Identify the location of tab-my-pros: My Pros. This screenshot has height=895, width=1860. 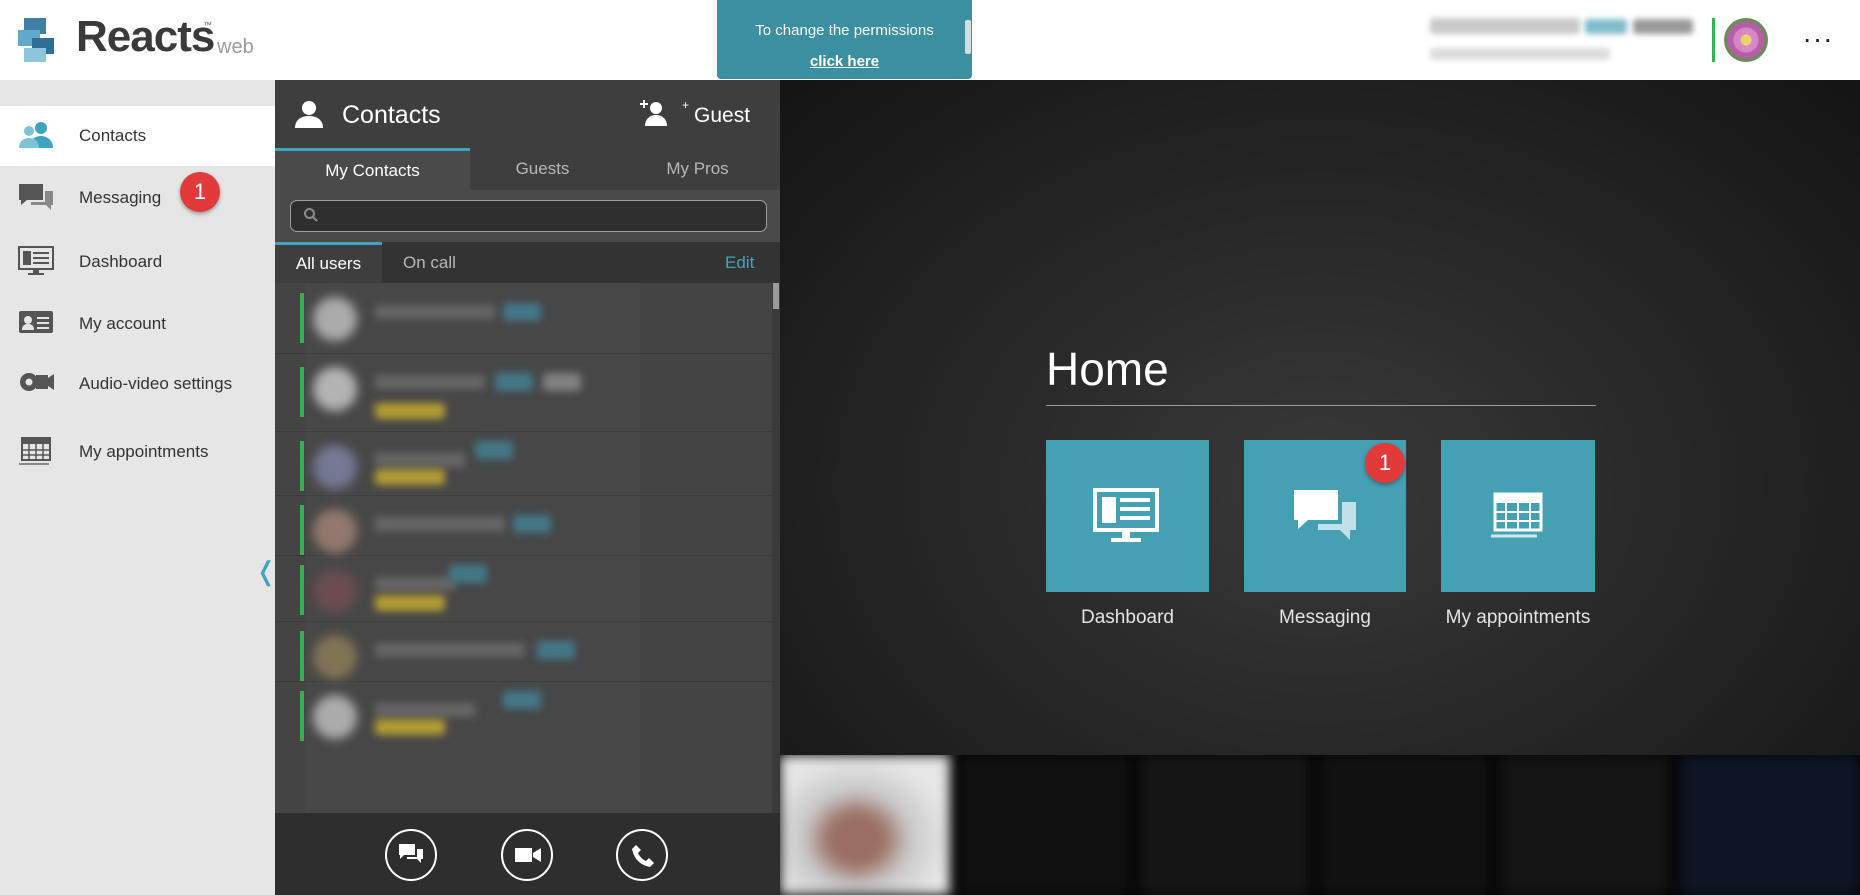
(697, 169).